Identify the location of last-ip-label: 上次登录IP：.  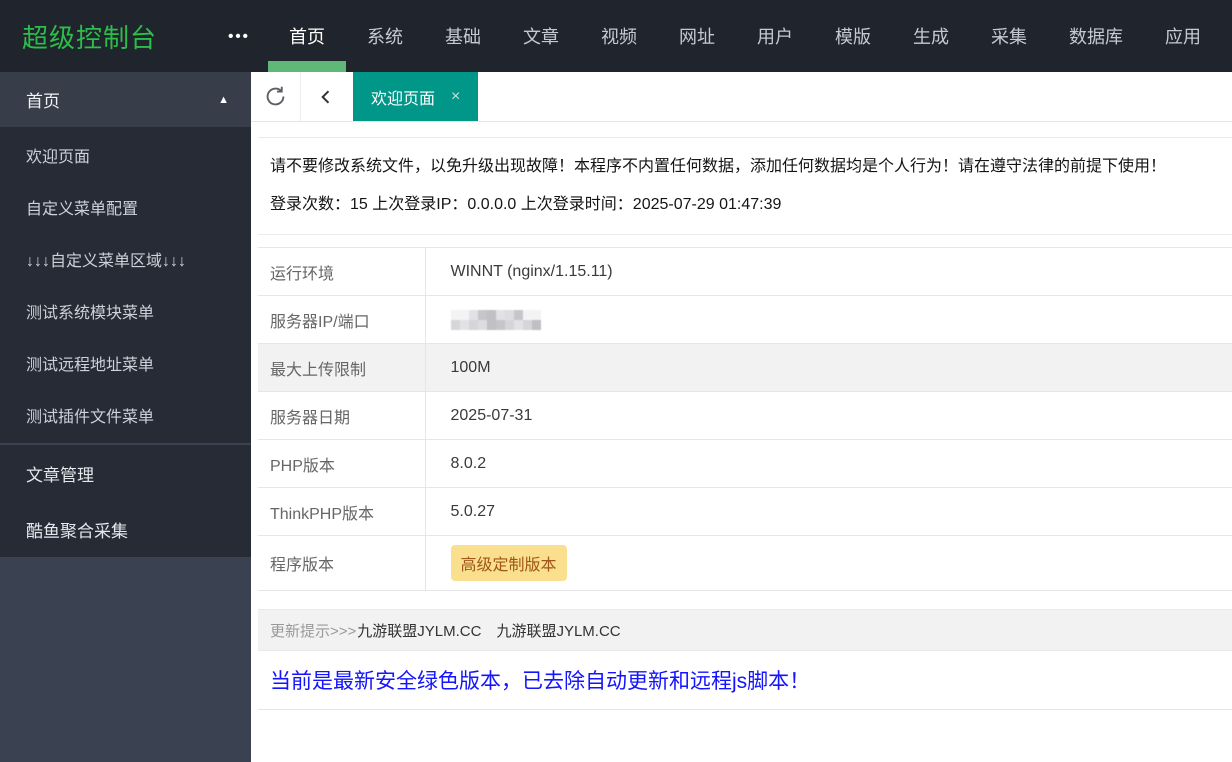
(420, 204).